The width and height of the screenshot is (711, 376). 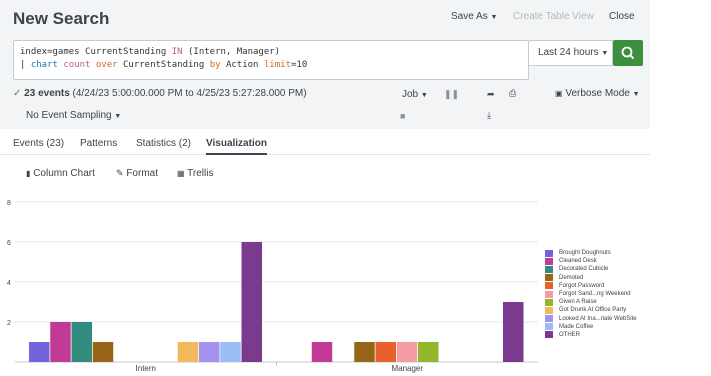 I want to click on search-mode-dropdown: ▣ Verbose Mode ▼, so click(x=597, y=93).